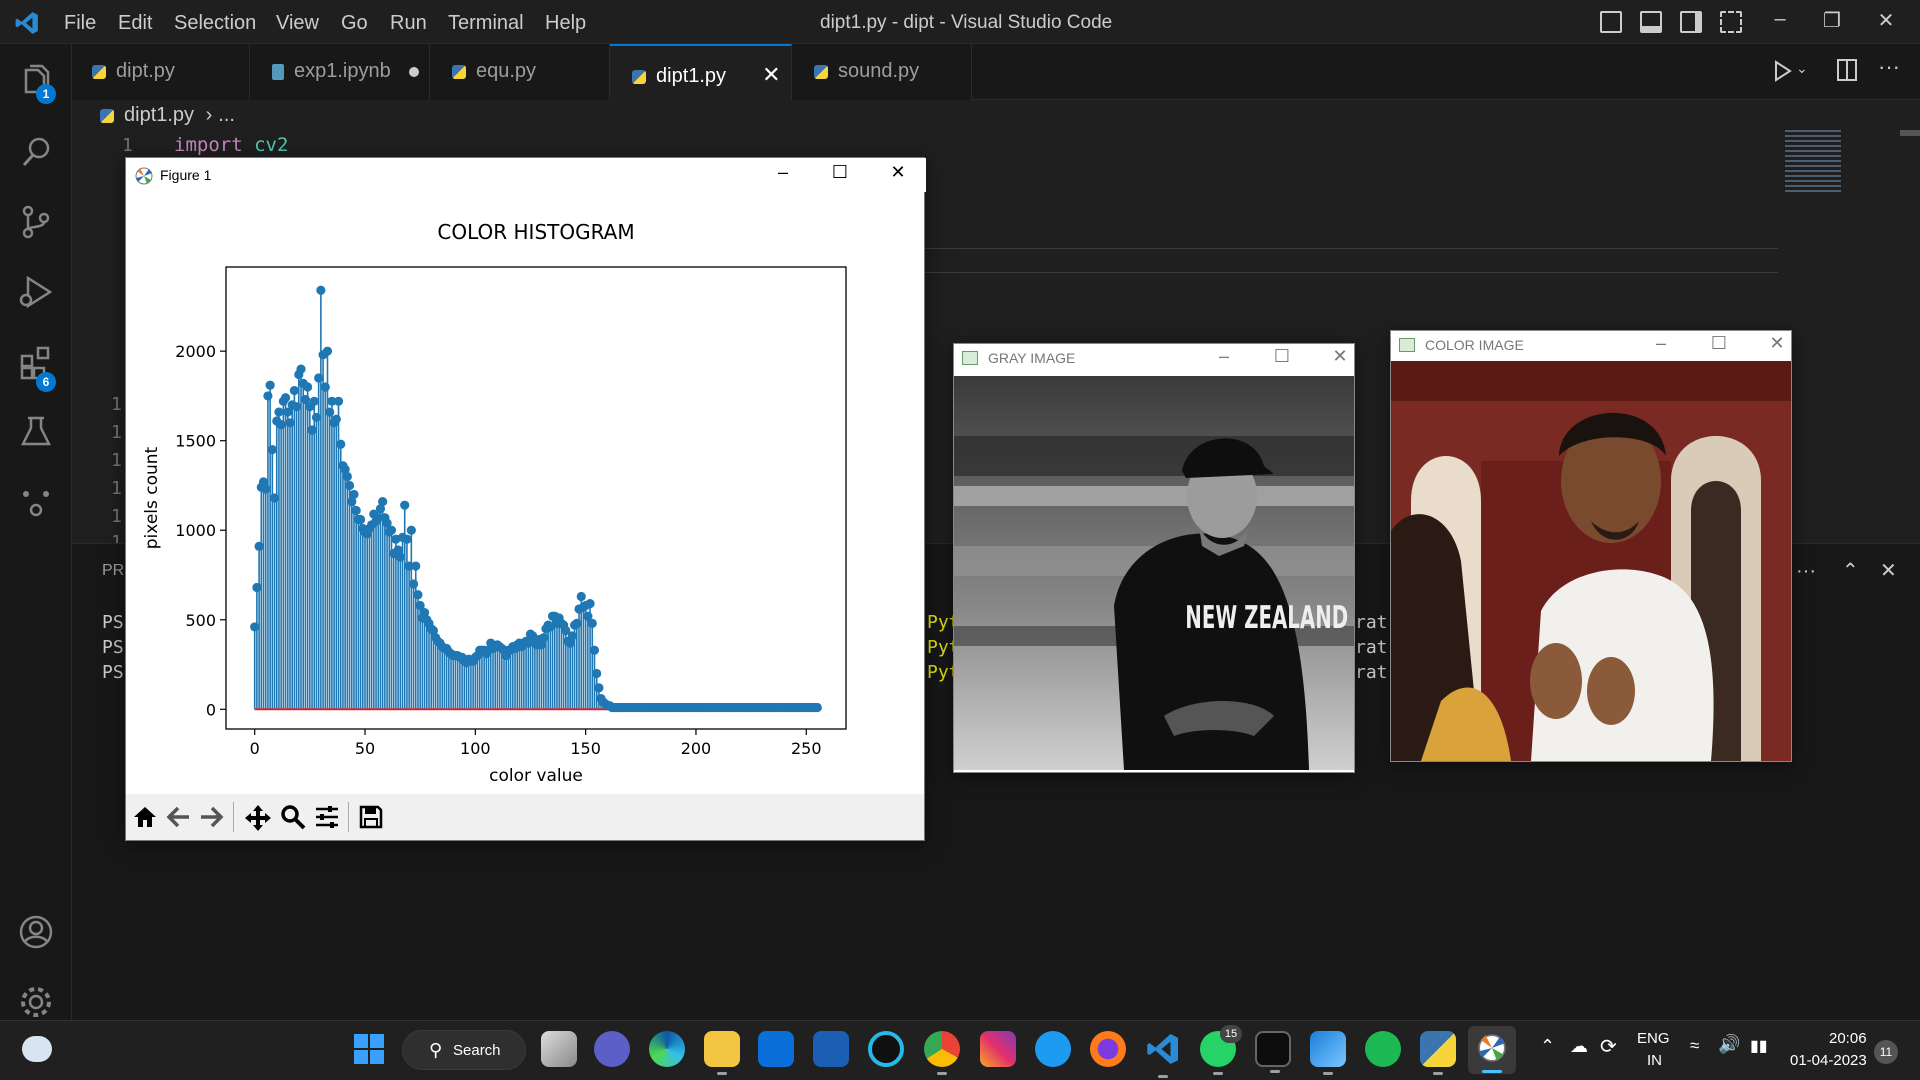  Describe the element at coordinates (113, 571) in the screenshot. I see `panel-tab-problems: PR` at that location.